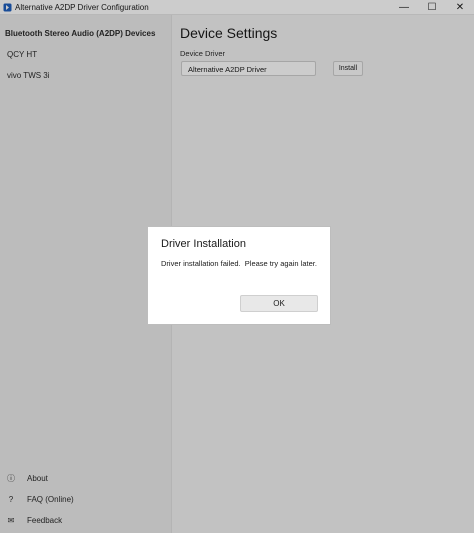  I want to click on dialog-title: Driver Installation, so click(203, 244).